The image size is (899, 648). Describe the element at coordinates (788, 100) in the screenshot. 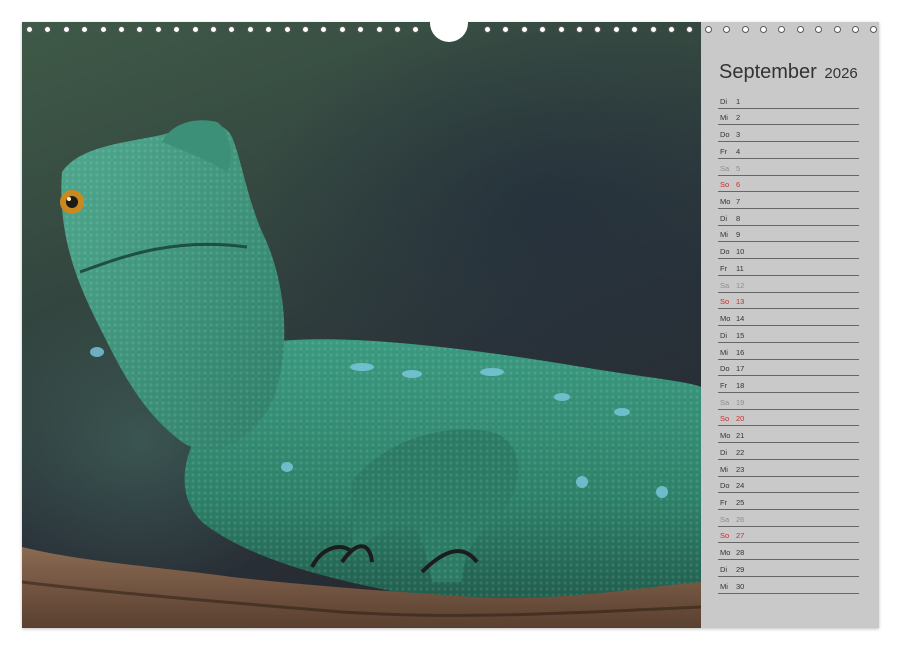

I see `day-row: Di 1` at that location.